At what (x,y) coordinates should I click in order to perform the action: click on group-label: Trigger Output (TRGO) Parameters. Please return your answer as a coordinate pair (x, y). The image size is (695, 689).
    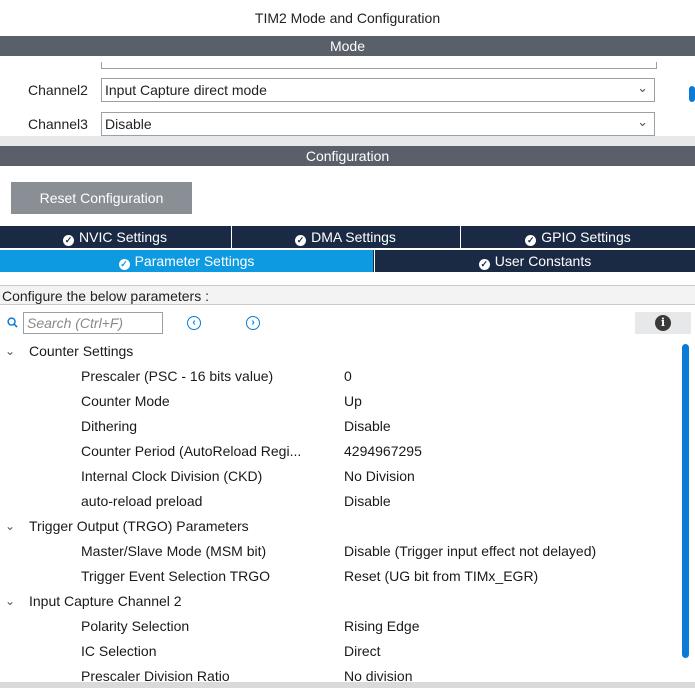
    Looking at the image, I should click on (139, 526).